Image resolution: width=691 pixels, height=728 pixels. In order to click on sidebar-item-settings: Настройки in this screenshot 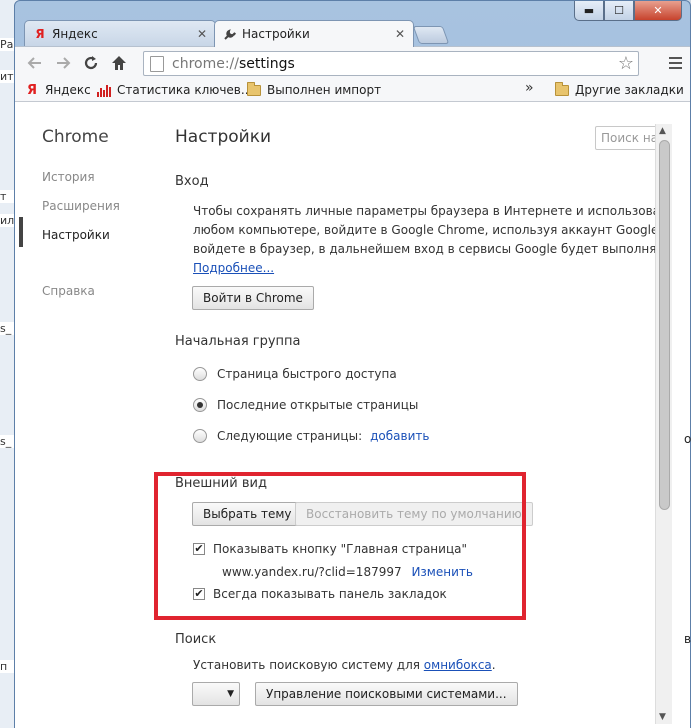, I will do `click(76, 235)`.